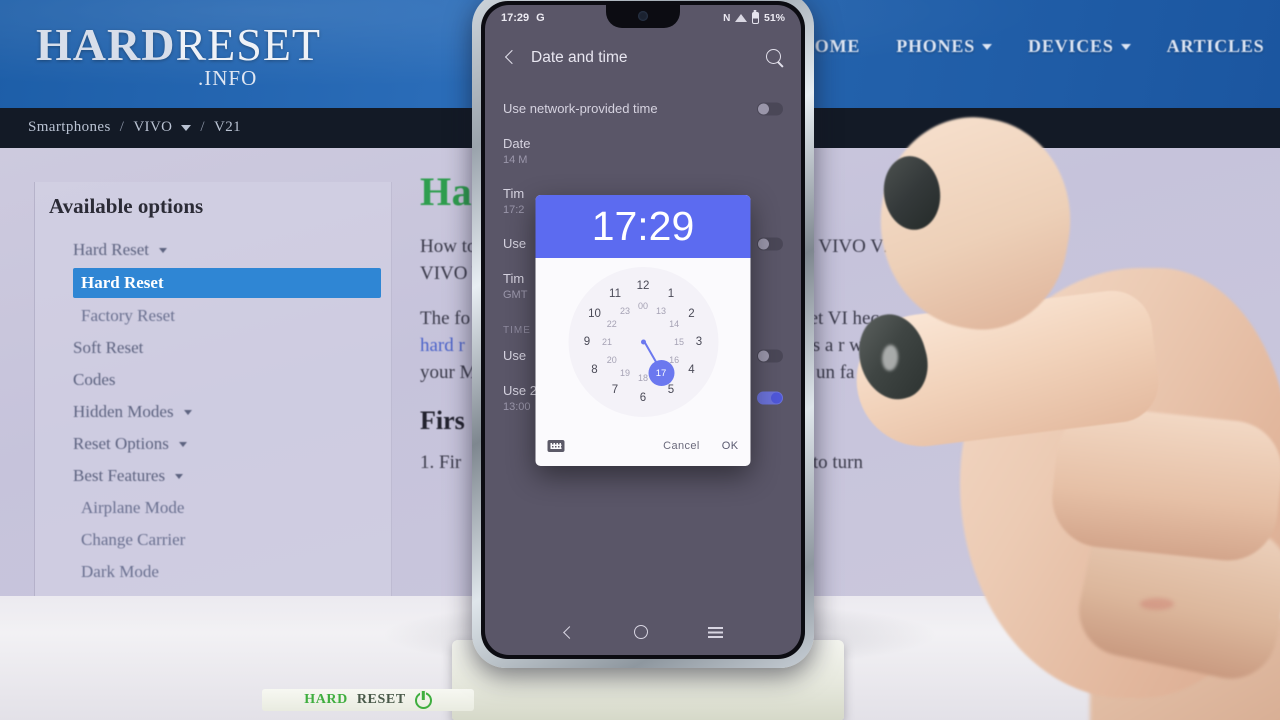 Image resolution: width=1280 pixels, height=720 pixels. Describe the element at coordinates (122, 282) in the screenshot. I see `sidebar-item-label: Hard Reset` at that location.